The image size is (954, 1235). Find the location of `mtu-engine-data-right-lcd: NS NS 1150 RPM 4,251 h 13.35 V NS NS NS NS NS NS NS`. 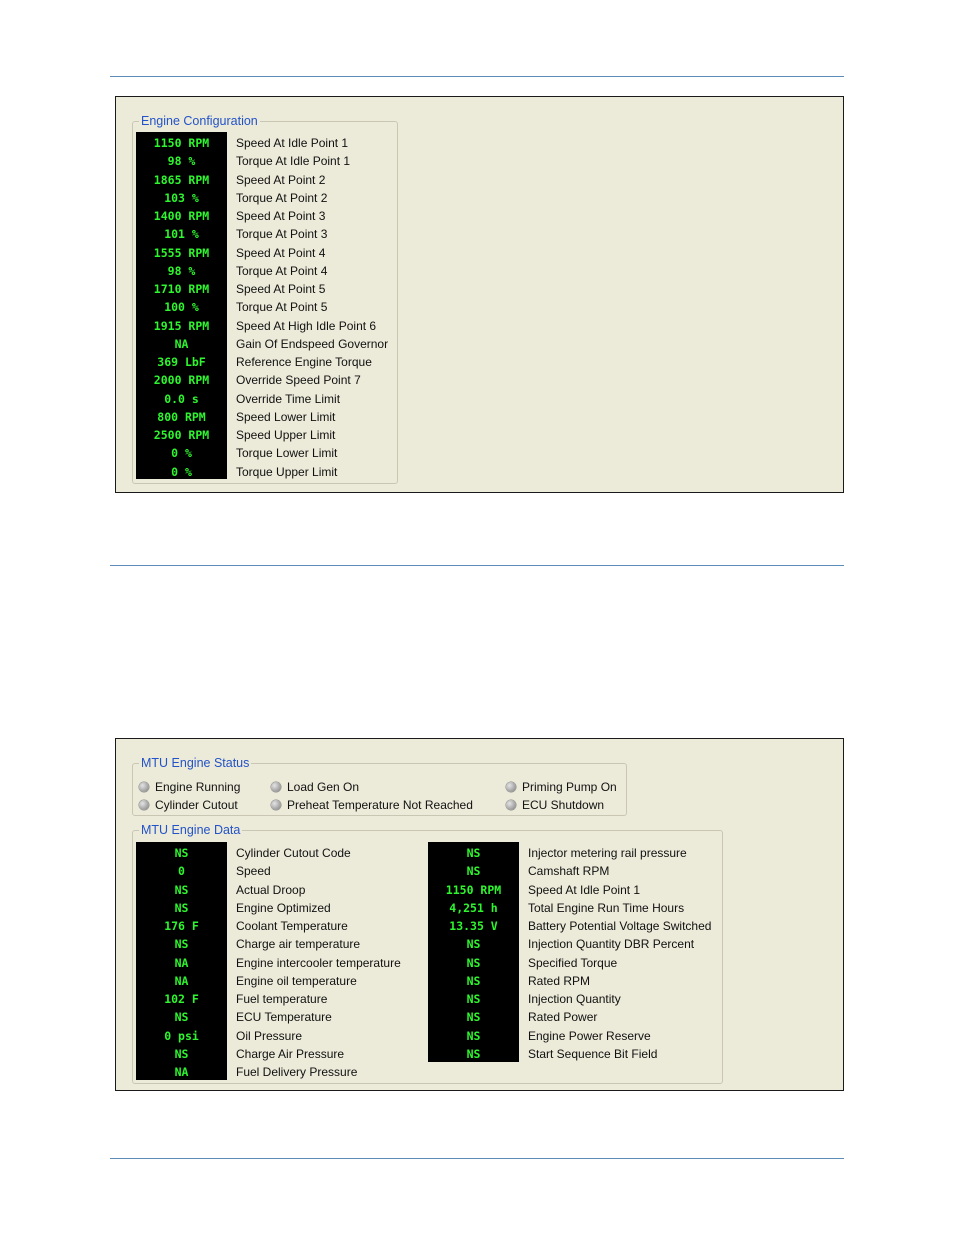

mtu-engine-data-right-lcd: NS NS 1150 RPM 4,251 h 13.35 V NS NS NS NS NS NS NS is located at coordinates (473, 952).